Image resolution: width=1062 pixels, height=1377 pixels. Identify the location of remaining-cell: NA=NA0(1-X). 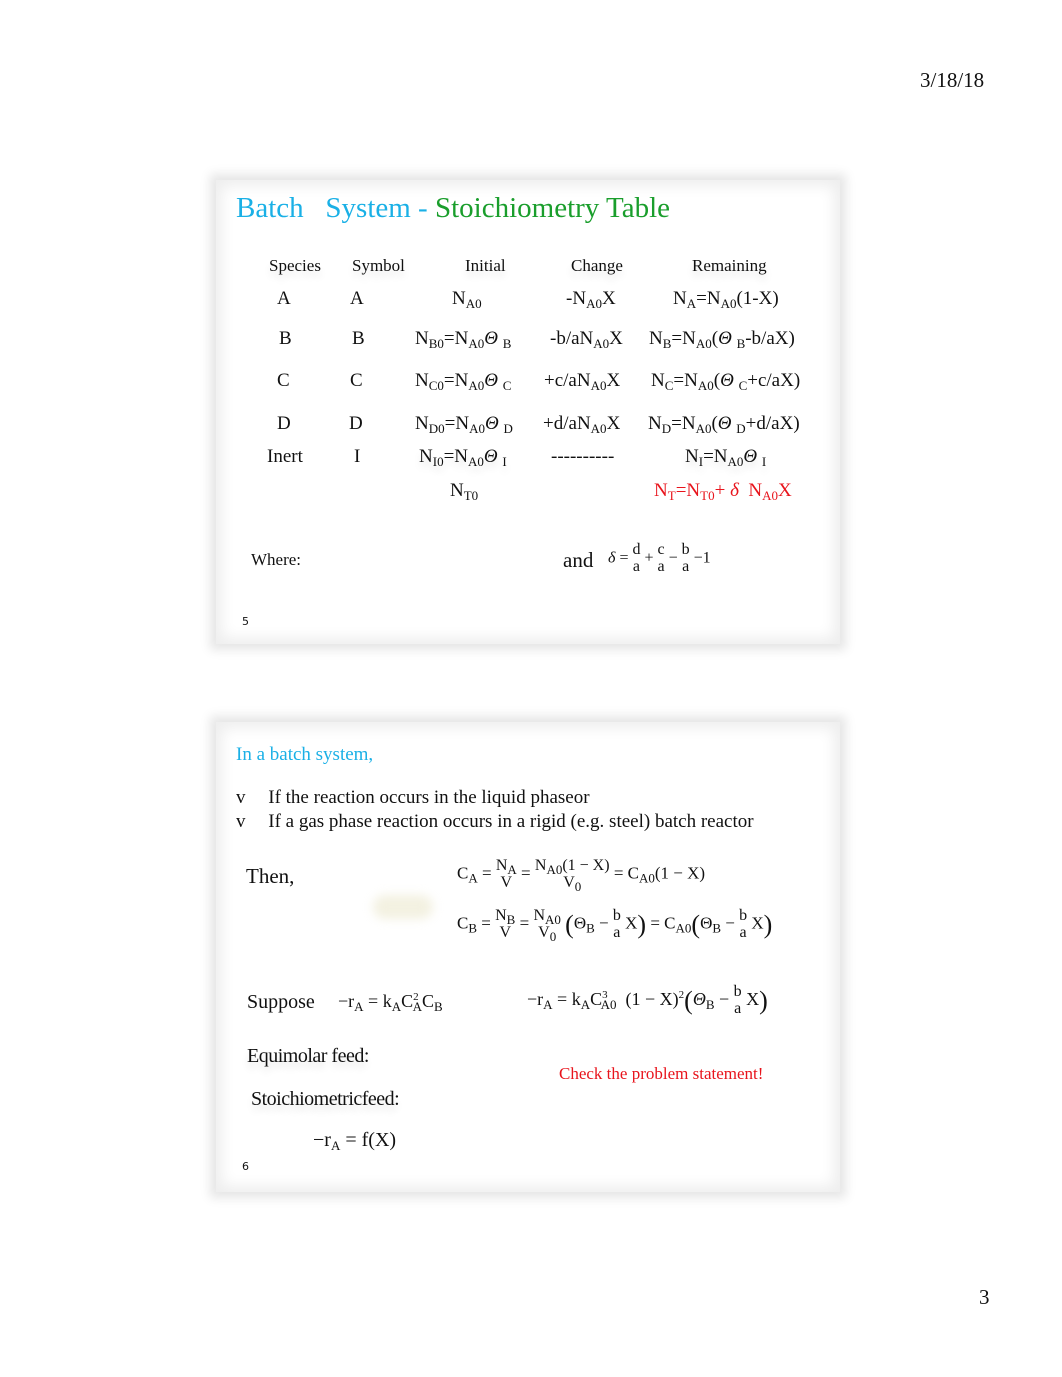
(726, 299).